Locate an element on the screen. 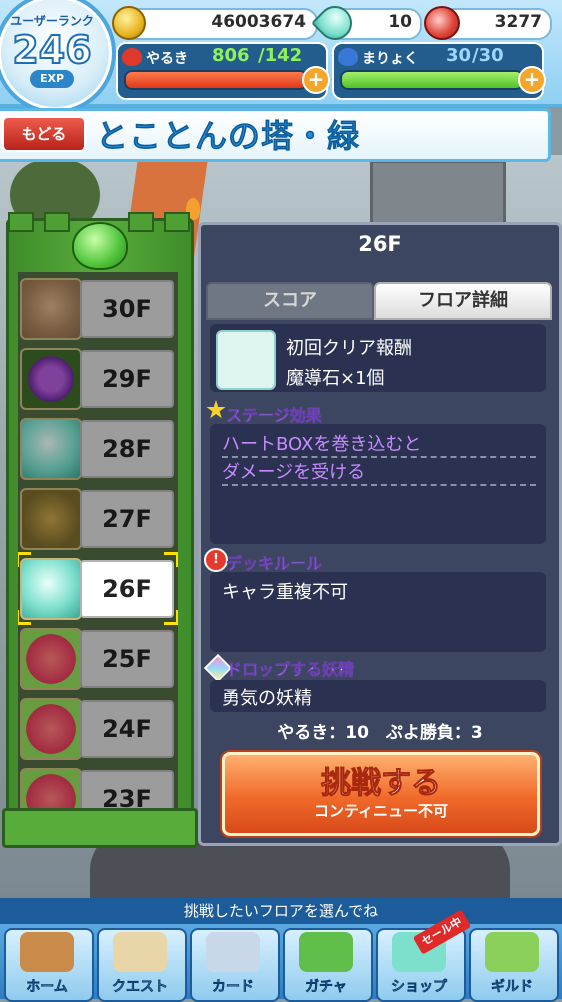  stamina-plus-button: + is located at coordinates (316, 80).